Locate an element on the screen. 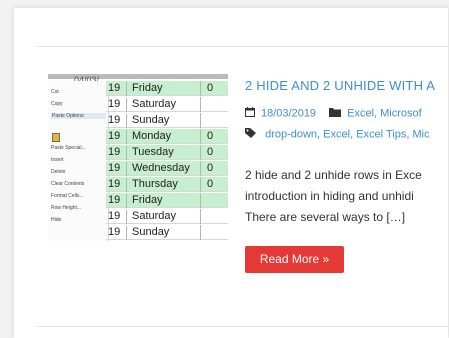 Image resolution: width=449 pixels, height=338 pixels. context-menu-item: Delete is located at coordinates (58, 172).